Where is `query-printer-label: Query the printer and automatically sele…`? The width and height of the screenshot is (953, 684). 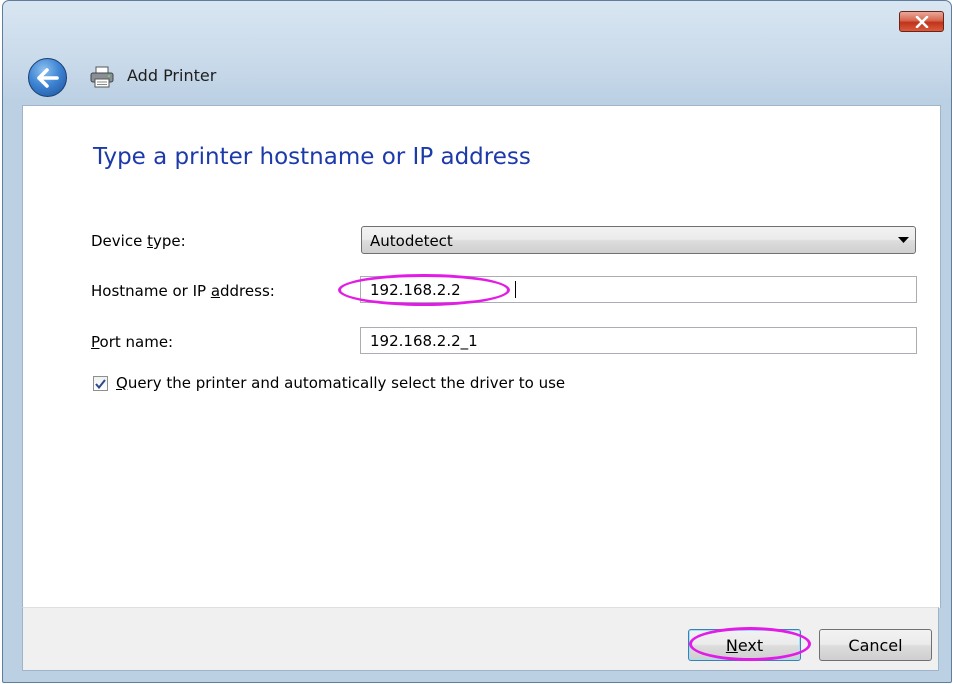 query-printer-label: Query the printer and automatically sele… is located at coordinates (340, 383).